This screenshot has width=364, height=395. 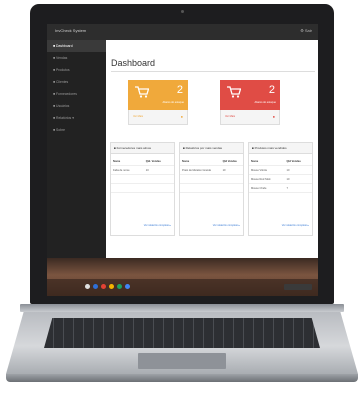 I want to click on keyboard, so click(x=182, y=333).